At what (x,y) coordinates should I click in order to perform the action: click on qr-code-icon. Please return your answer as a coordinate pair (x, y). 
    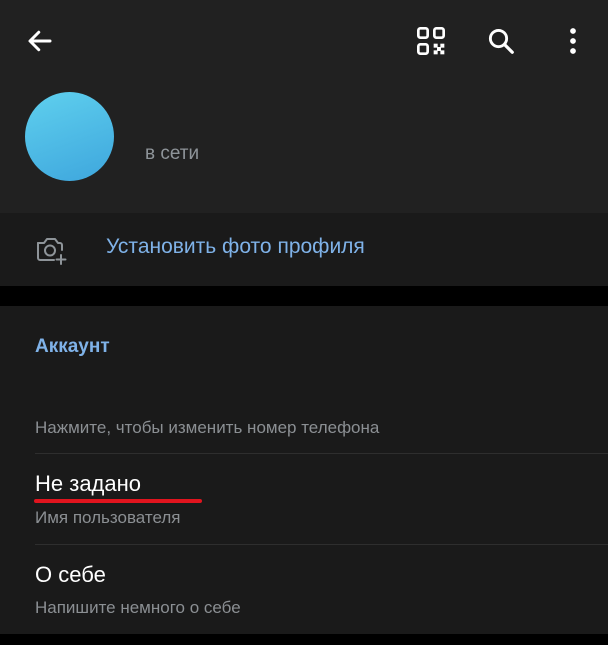
    Looking at the image, I should click on (431, 41).